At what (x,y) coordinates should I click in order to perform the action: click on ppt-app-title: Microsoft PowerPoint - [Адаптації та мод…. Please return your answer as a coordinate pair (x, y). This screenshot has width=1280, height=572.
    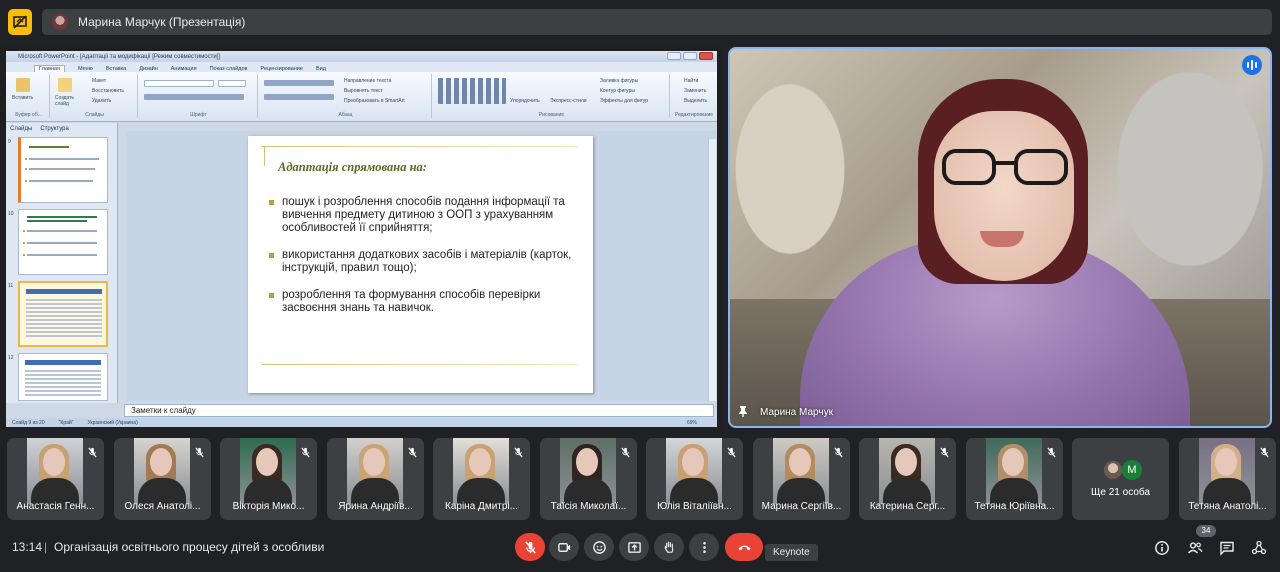
    Looking at the image, I should click on (119, 56).